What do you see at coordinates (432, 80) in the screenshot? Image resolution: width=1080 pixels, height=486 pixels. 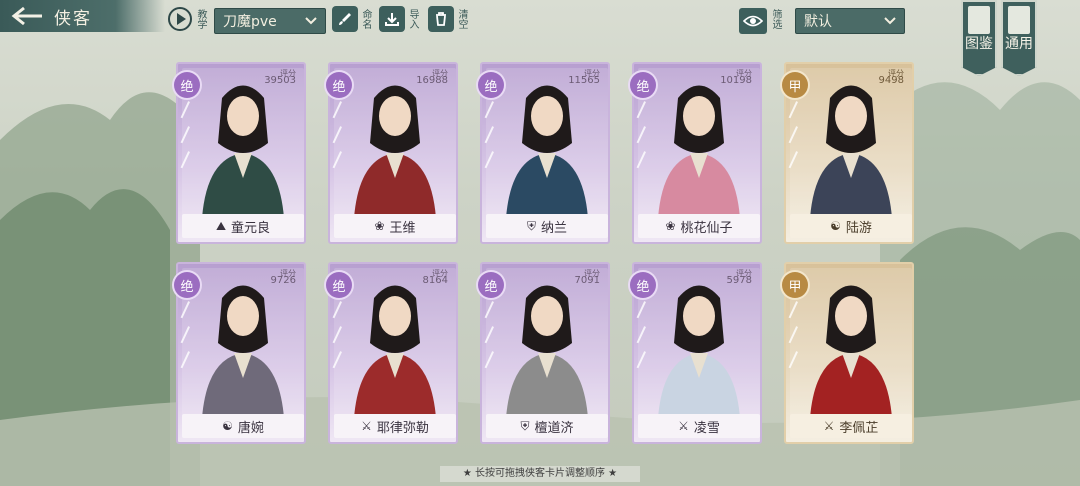 I see `score-value: 16988` at bounding box center [432, 80].